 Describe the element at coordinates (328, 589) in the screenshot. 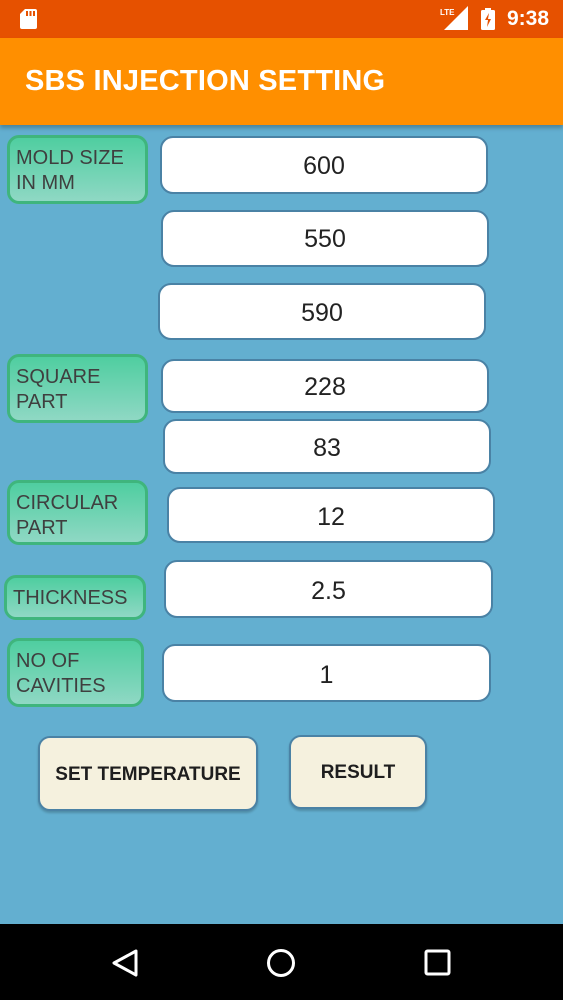

I see `thickness-field: 2.5` at that location.